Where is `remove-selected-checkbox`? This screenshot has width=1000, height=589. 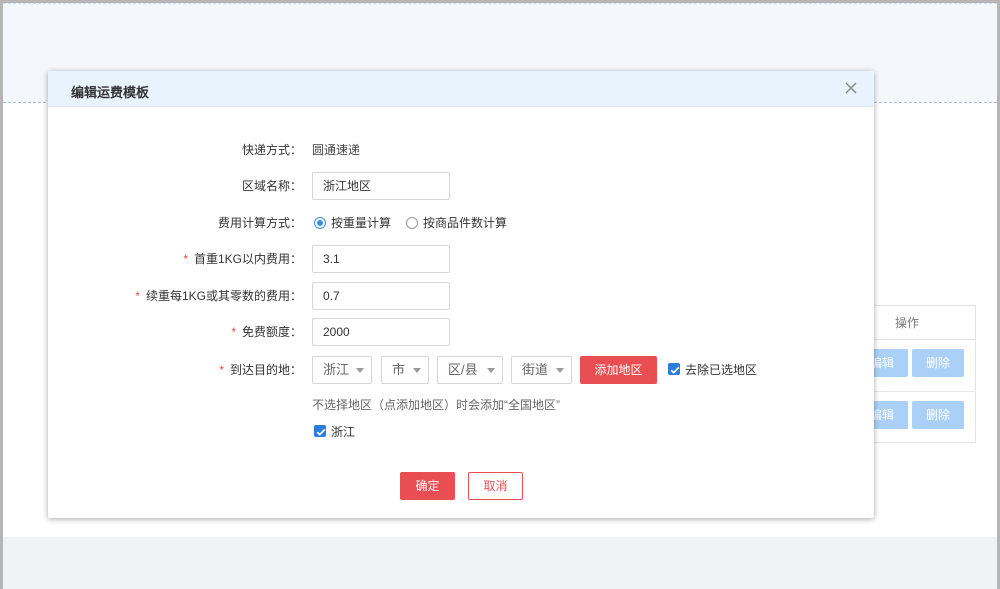
remove-selected-checkbox is located at coordinates (674, 369).